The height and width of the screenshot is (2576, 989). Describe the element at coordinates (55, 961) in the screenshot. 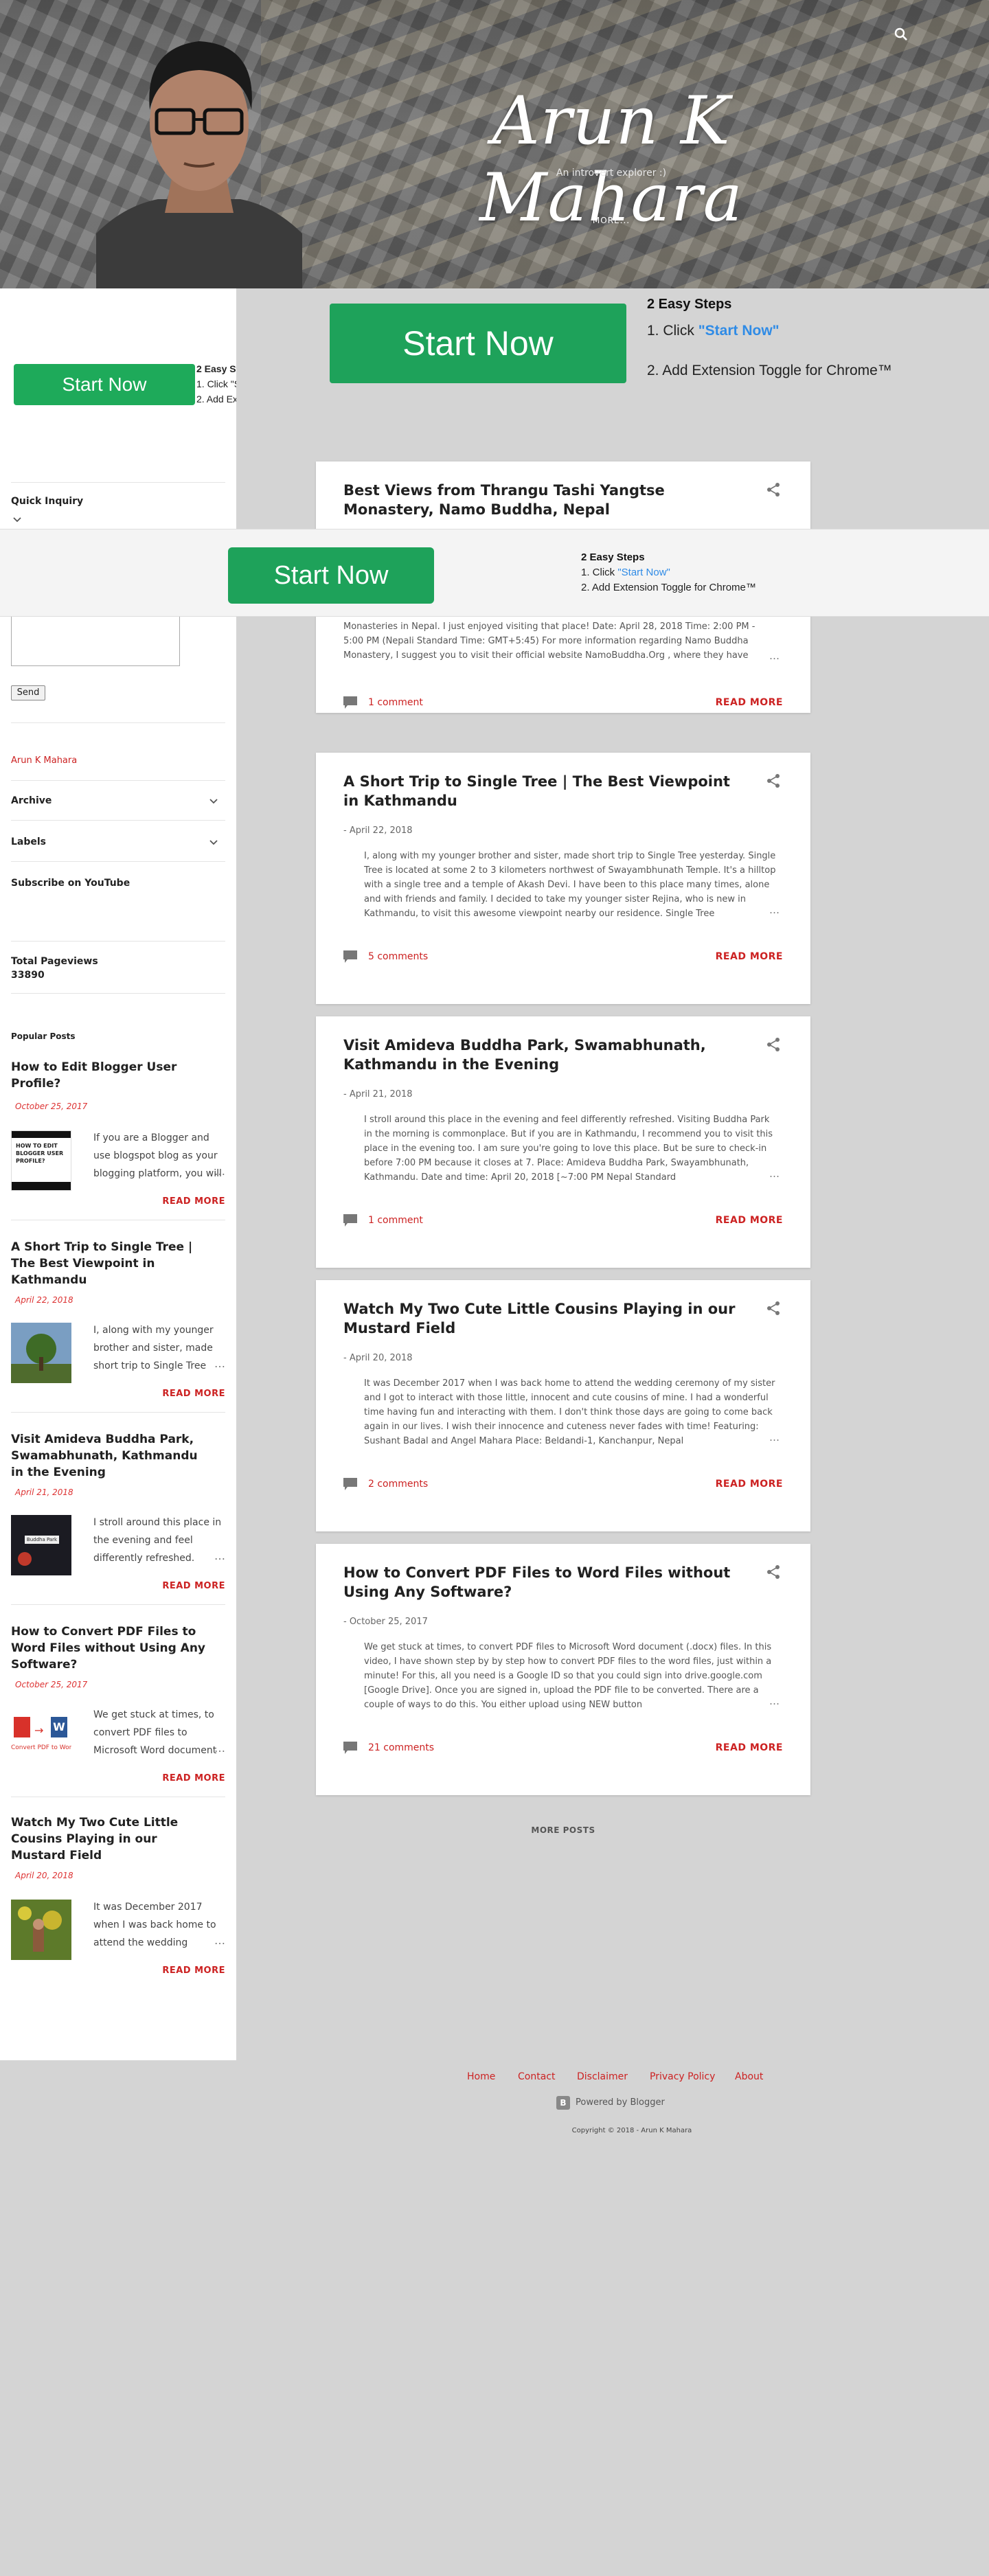

I see `pageviews-label: Total Pageviews` at that location.